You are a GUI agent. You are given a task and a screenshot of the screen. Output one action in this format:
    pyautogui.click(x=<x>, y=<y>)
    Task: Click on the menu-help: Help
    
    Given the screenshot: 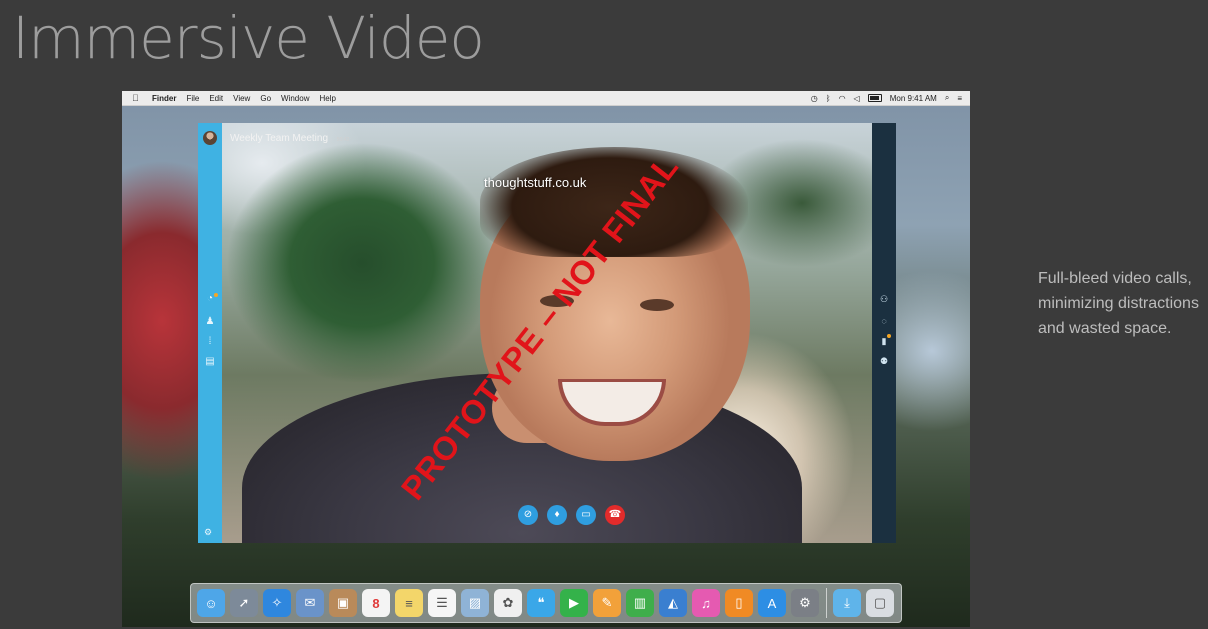 What is the action you would take?
    pyautogui.click(x=327, y=98)
    